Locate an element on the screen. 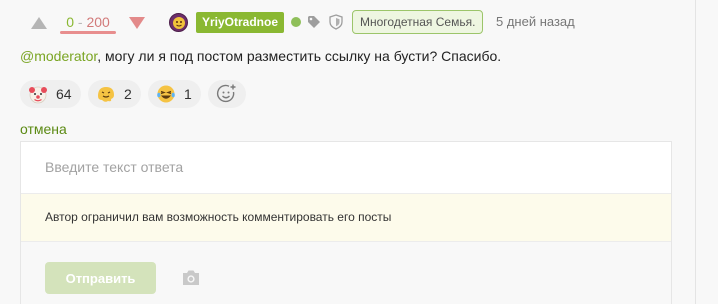 Image resolution: width=718 pixels, height=304 pixels. comment-timestamp: 5 дней назад is located at coordinates (535, 22).